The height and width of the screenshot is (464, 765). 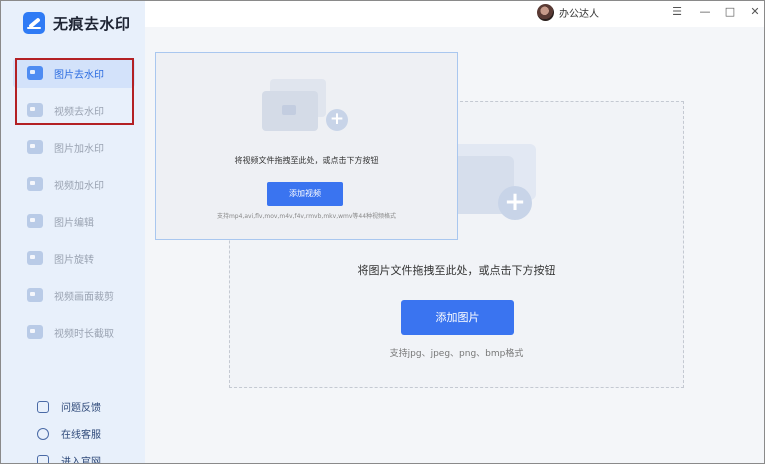 What do you see at coordinates (755, 12) in the screenshot?
I see `close-icon: ✕` at bounding box center [755, 12].